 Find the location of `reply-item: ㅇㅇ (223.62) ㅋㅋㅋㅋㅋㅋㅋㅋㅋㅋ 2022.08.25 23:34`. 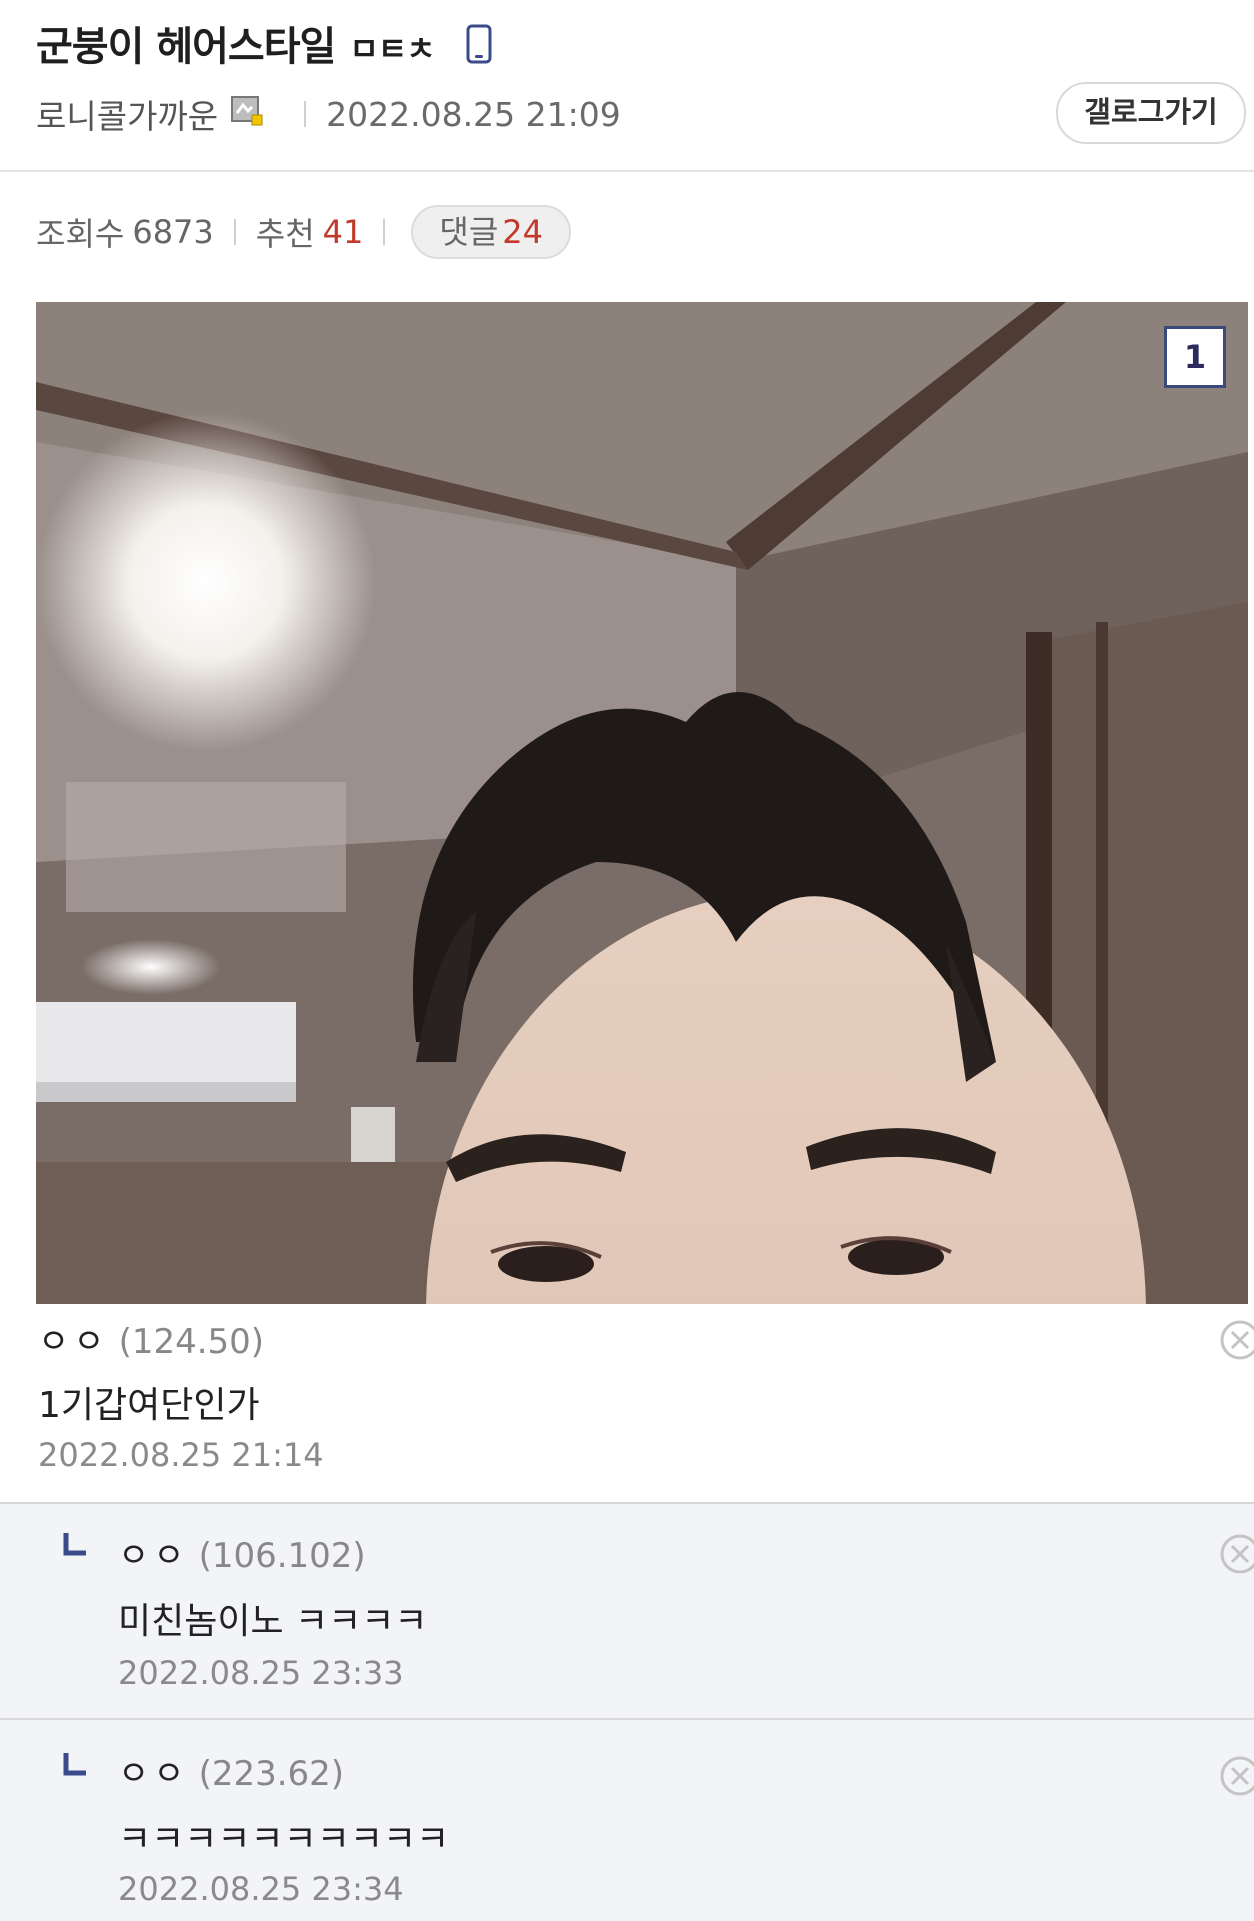

reply-item: ㅇㅇ (223.62) ㅋㅋㅋㅋㅋㅋㅋㅋㅋㅋ 2022.08.25 23:34 is located at coordinates (627, 1820).